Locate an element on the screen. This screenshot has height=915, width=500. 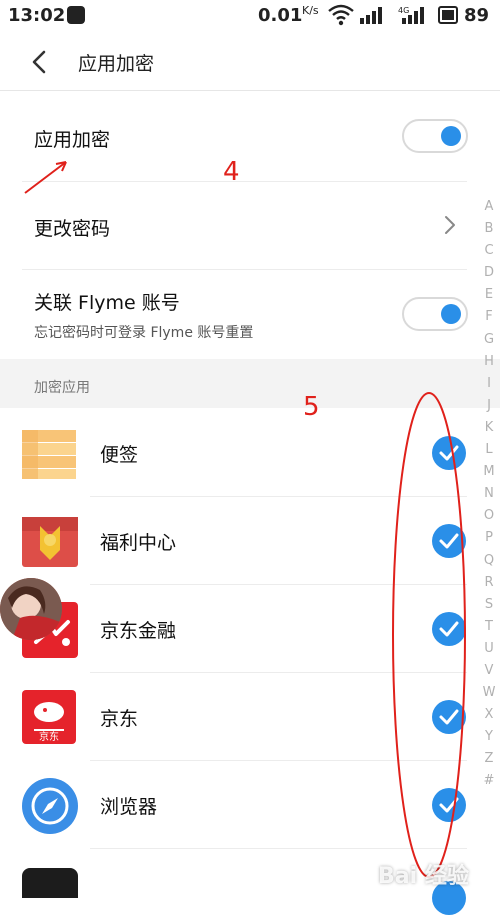
alpha-index-letter: X is located at coordinates (489, 715).